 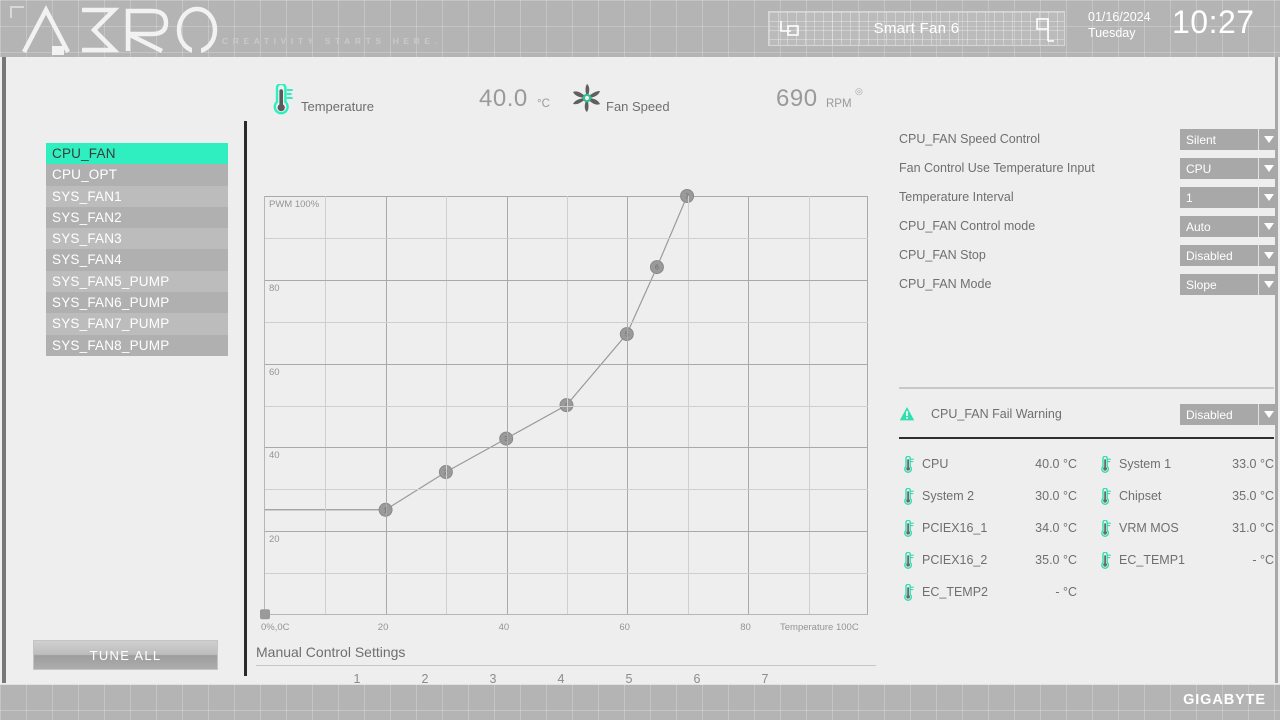 I want to click on fan-list-item-sys_fan3: SYS_FAN3, so click(x=137, y=239).